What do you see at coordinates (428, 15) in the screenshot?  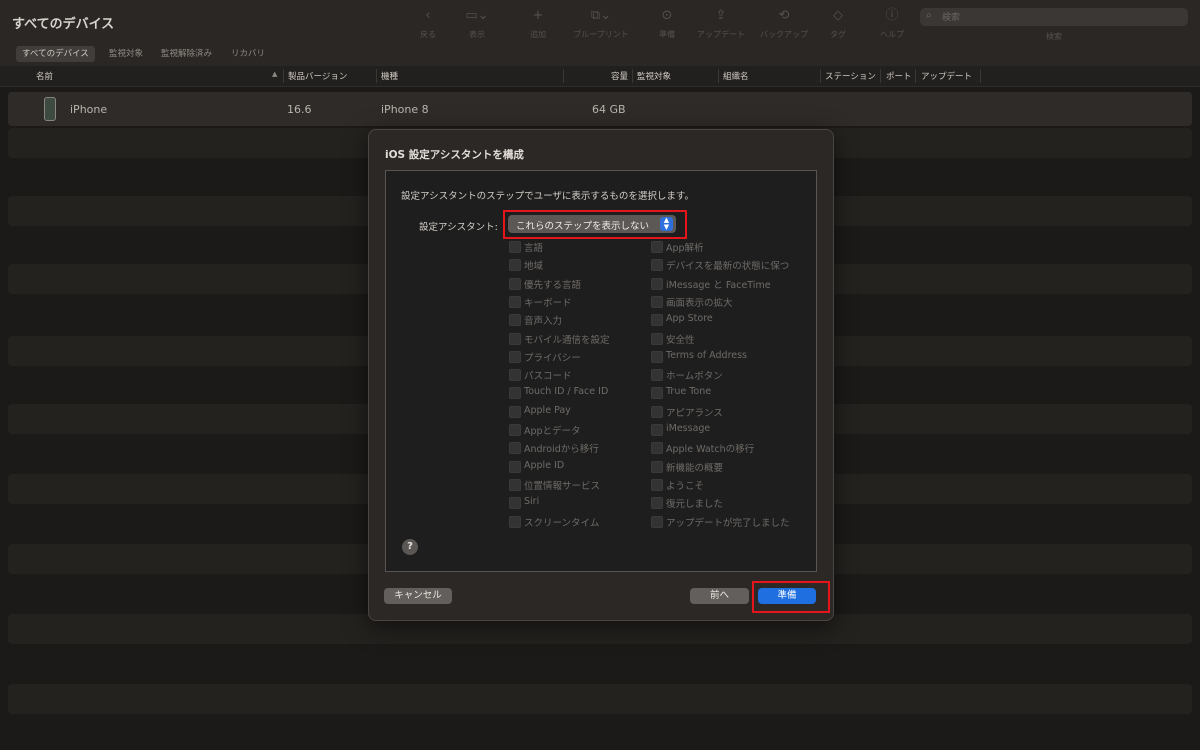 I see `chevron-left-icon: ‹` at bounding box center [428, 15].